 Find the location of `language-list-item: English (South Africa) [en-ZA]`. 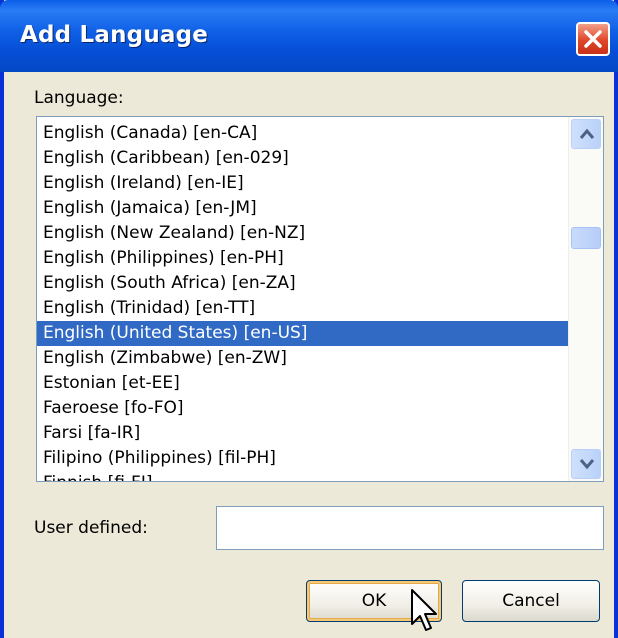

language-list-item: English (South Africa) [en-ZA] is located at coordinates (303, 283).